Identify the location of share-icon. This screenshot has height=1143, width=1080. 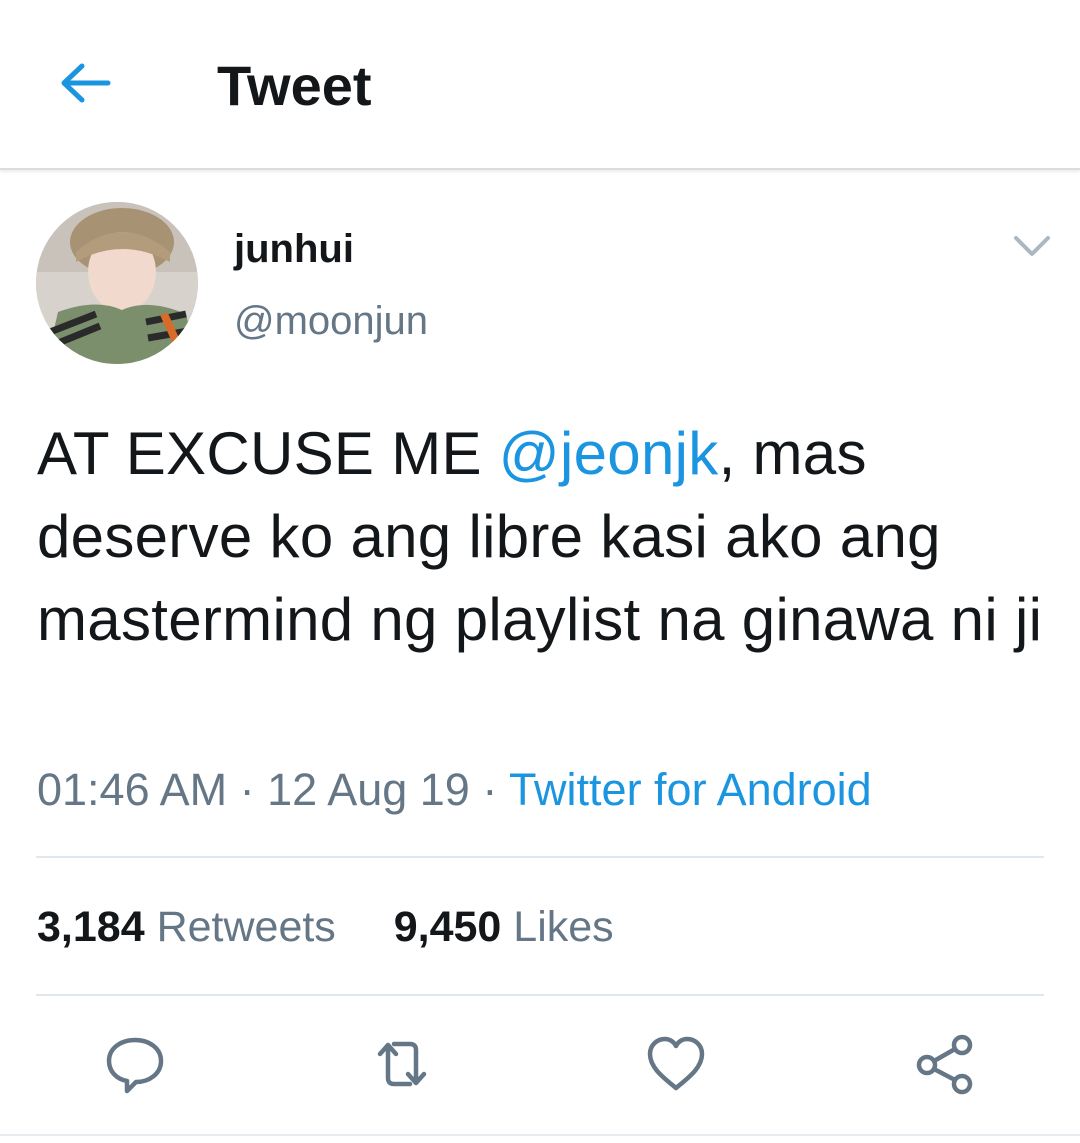
(946, 1064).